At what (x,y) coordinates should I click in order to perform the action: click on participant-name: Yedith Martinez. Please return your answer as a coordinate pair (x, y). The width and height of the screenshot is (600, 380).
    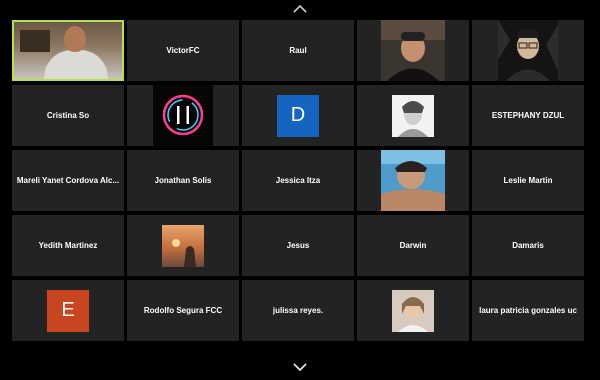
    Looking at the image, I should click on (68, 245).